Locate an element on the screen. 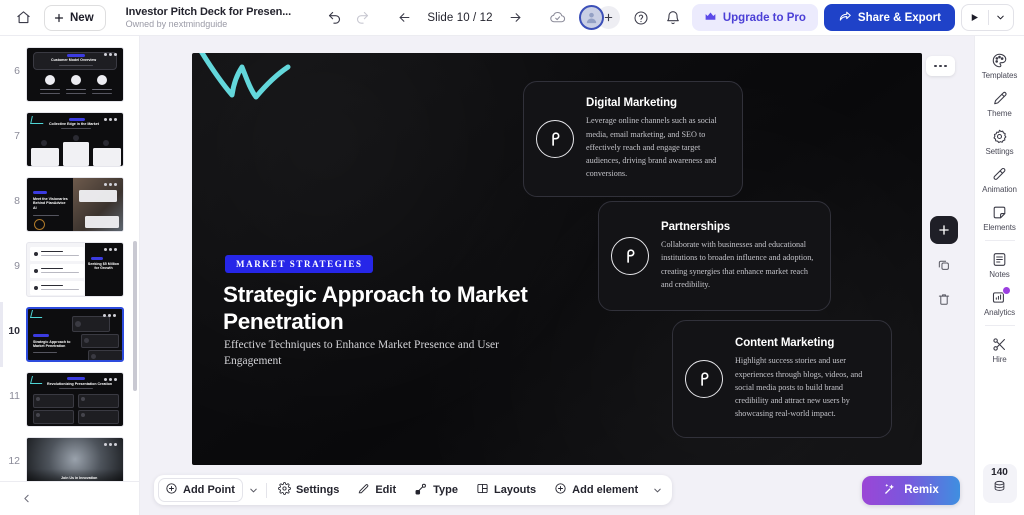 Image resolution: width=1024 pixels, height=515 pixels. cloud-sync-icon is located at coordinates (558, 18).